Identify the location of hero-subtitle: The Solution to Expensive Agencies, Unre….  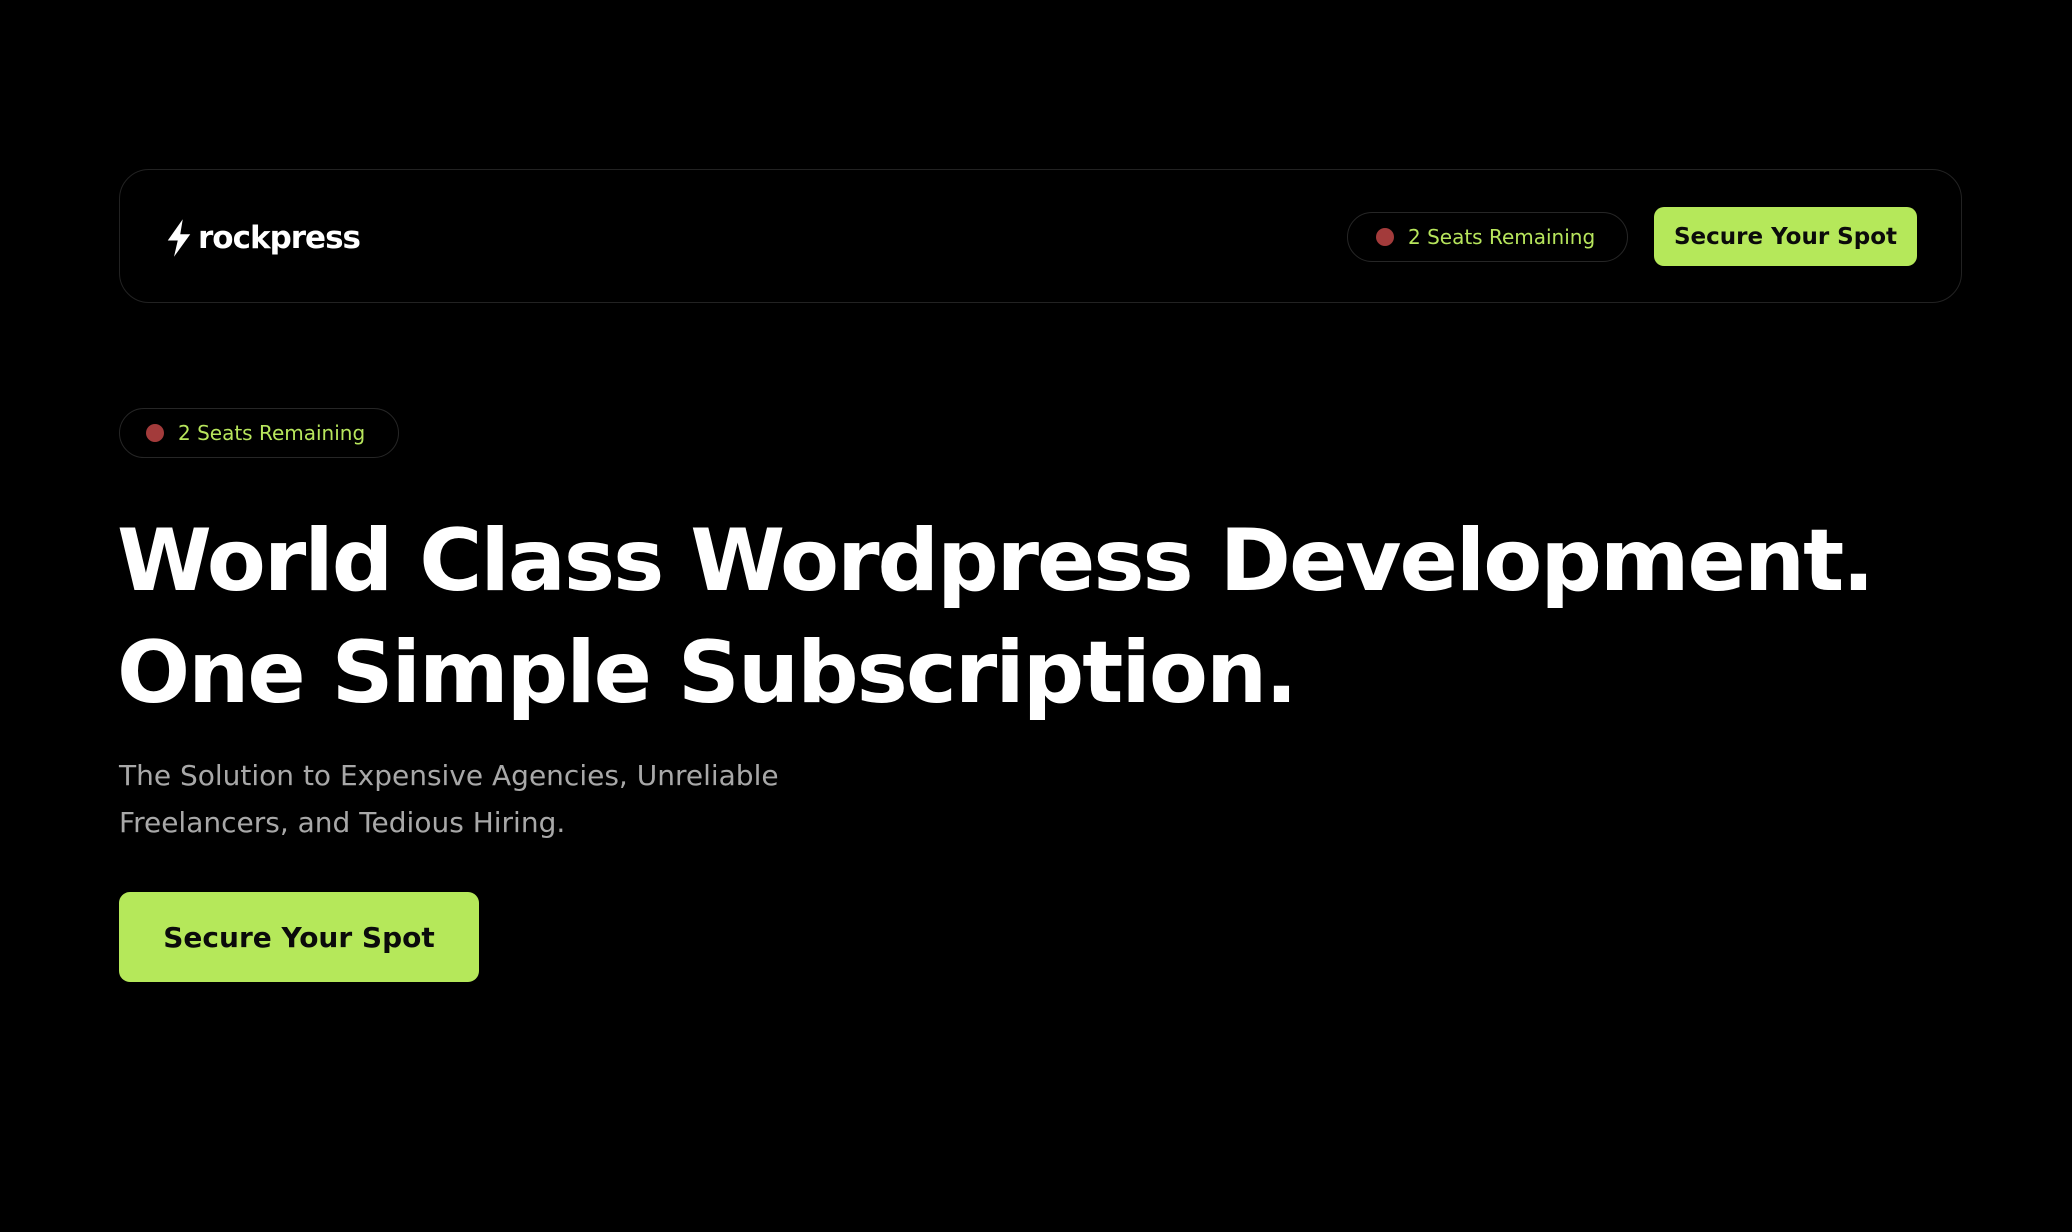
(449, 799).